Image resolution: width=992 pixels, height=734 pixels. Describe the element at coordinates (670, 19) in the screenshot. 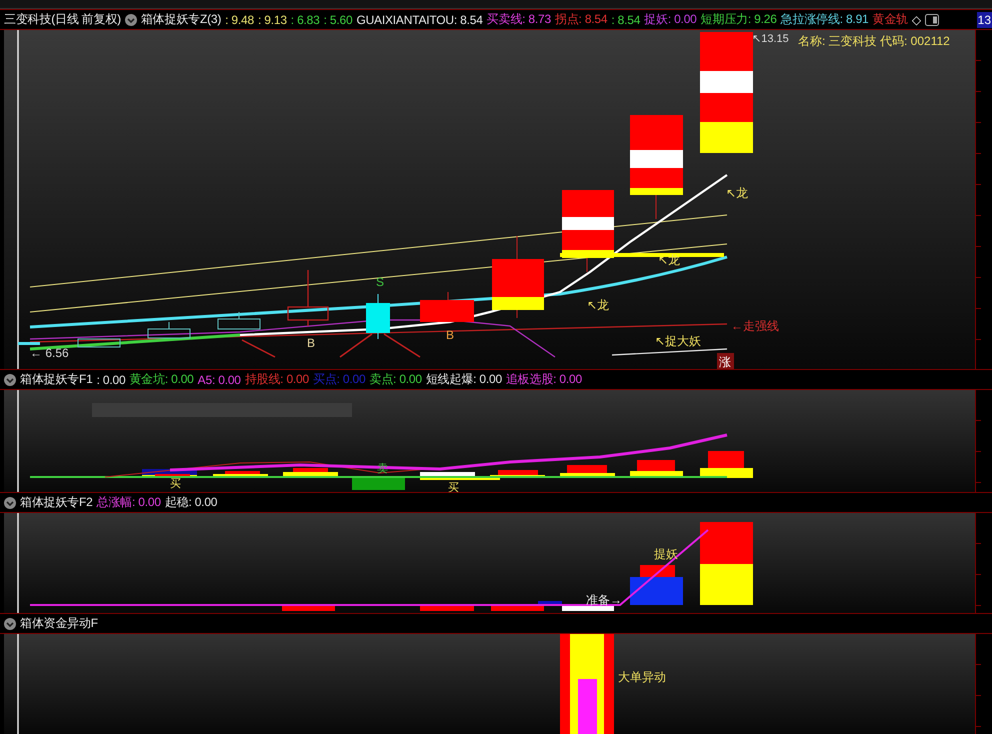

I see `indicator-value: 捉妖: 0.00` at that location.